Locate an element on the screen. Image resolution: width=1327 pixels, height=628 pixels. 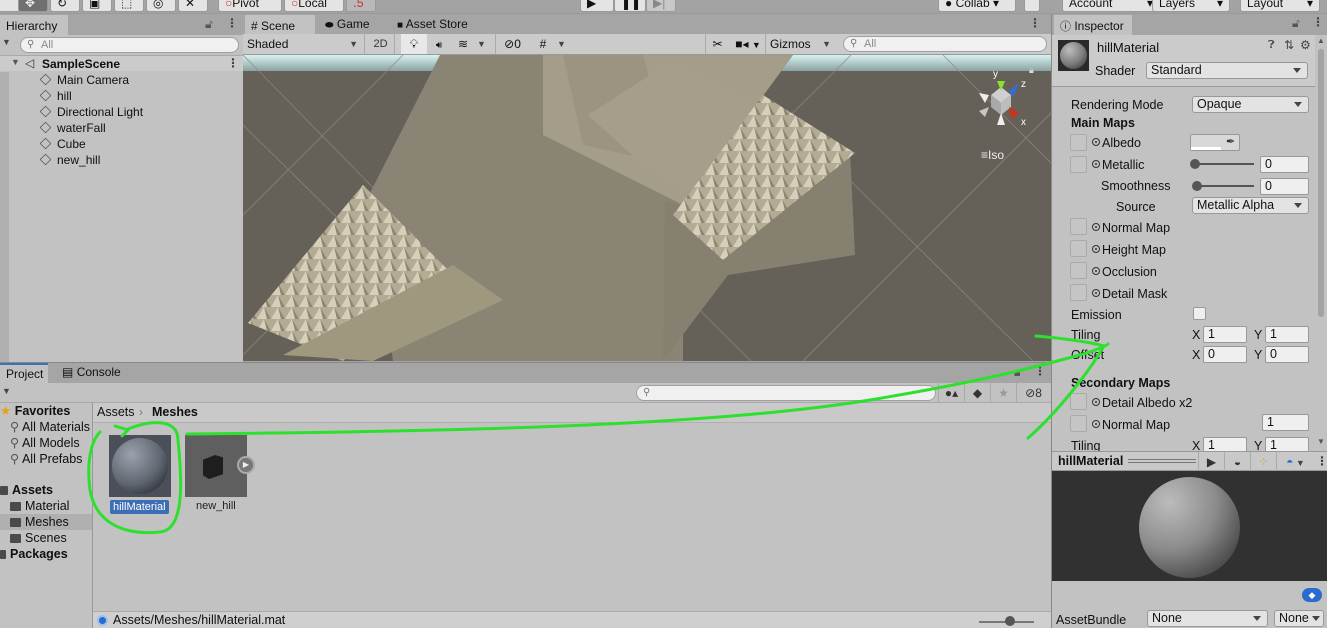
asset-label: new_hill is located at coordinates (216, 506).